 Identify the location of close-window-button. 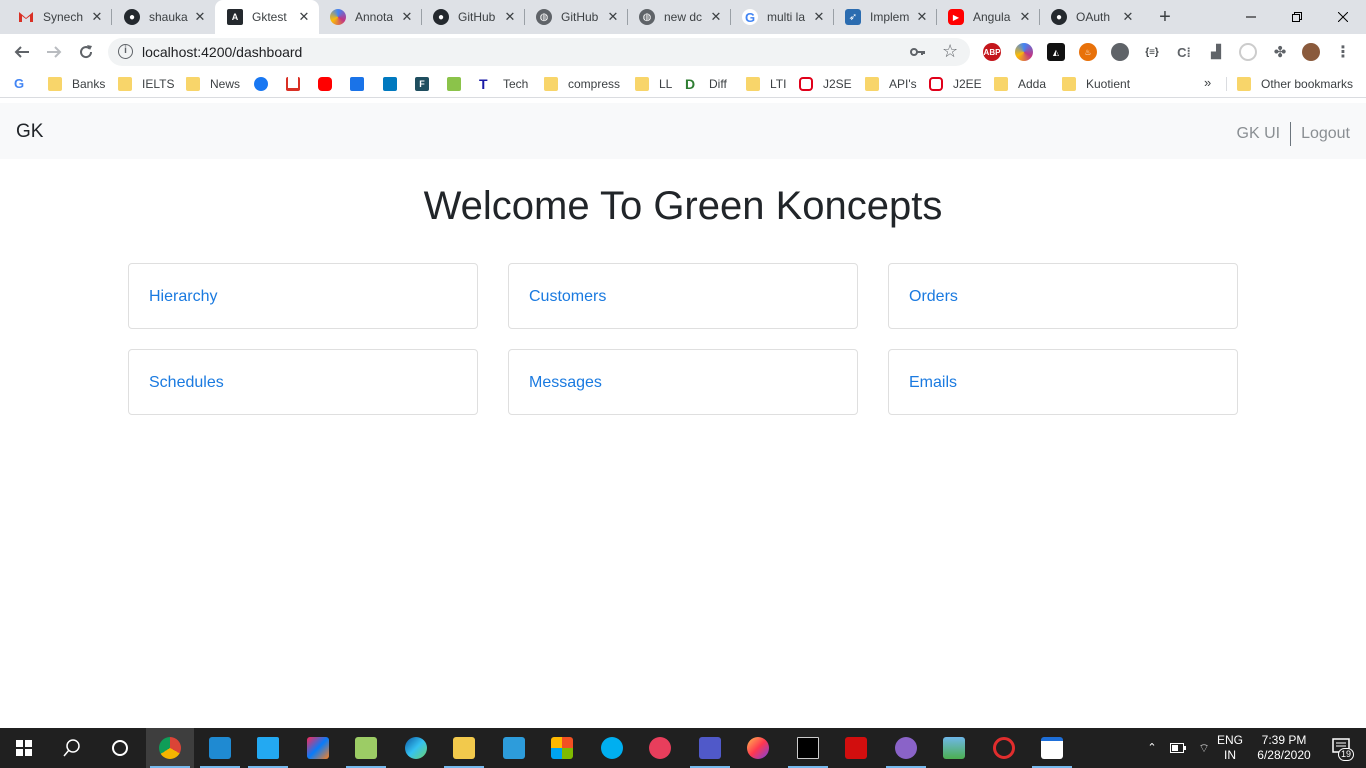
(1343, 17).